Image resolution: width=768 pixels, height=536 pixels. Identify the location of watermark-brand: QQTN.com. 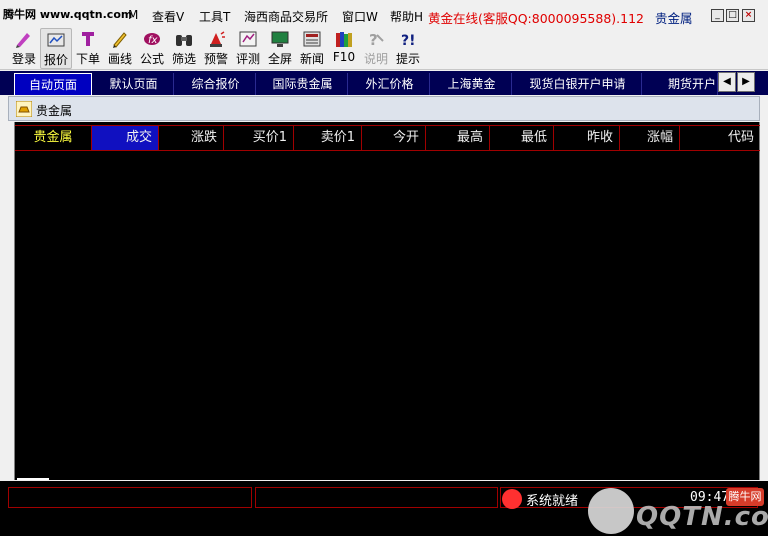
(702, 517).